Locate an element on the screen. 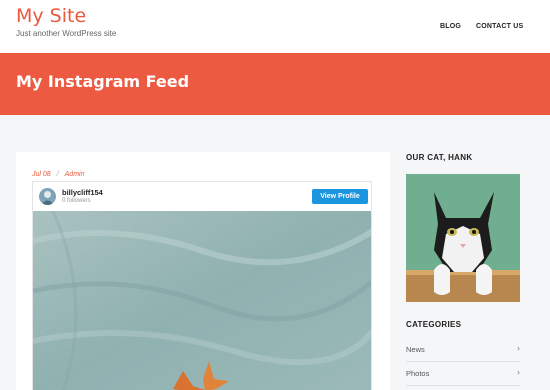 The width and height of the screenshot is (550, 390). category-item-photos: Photos › is located at coordinates (463, 374).